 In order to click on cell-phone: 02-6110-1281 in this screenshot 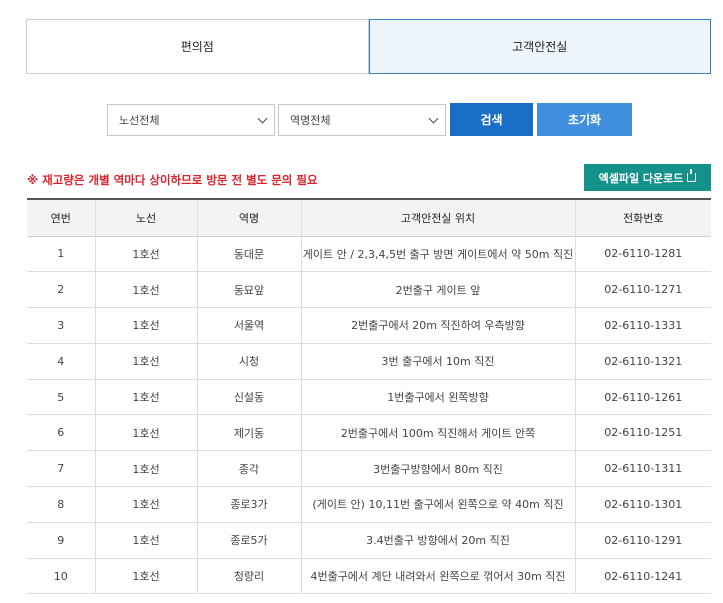, I will do `click(643, 254)`.